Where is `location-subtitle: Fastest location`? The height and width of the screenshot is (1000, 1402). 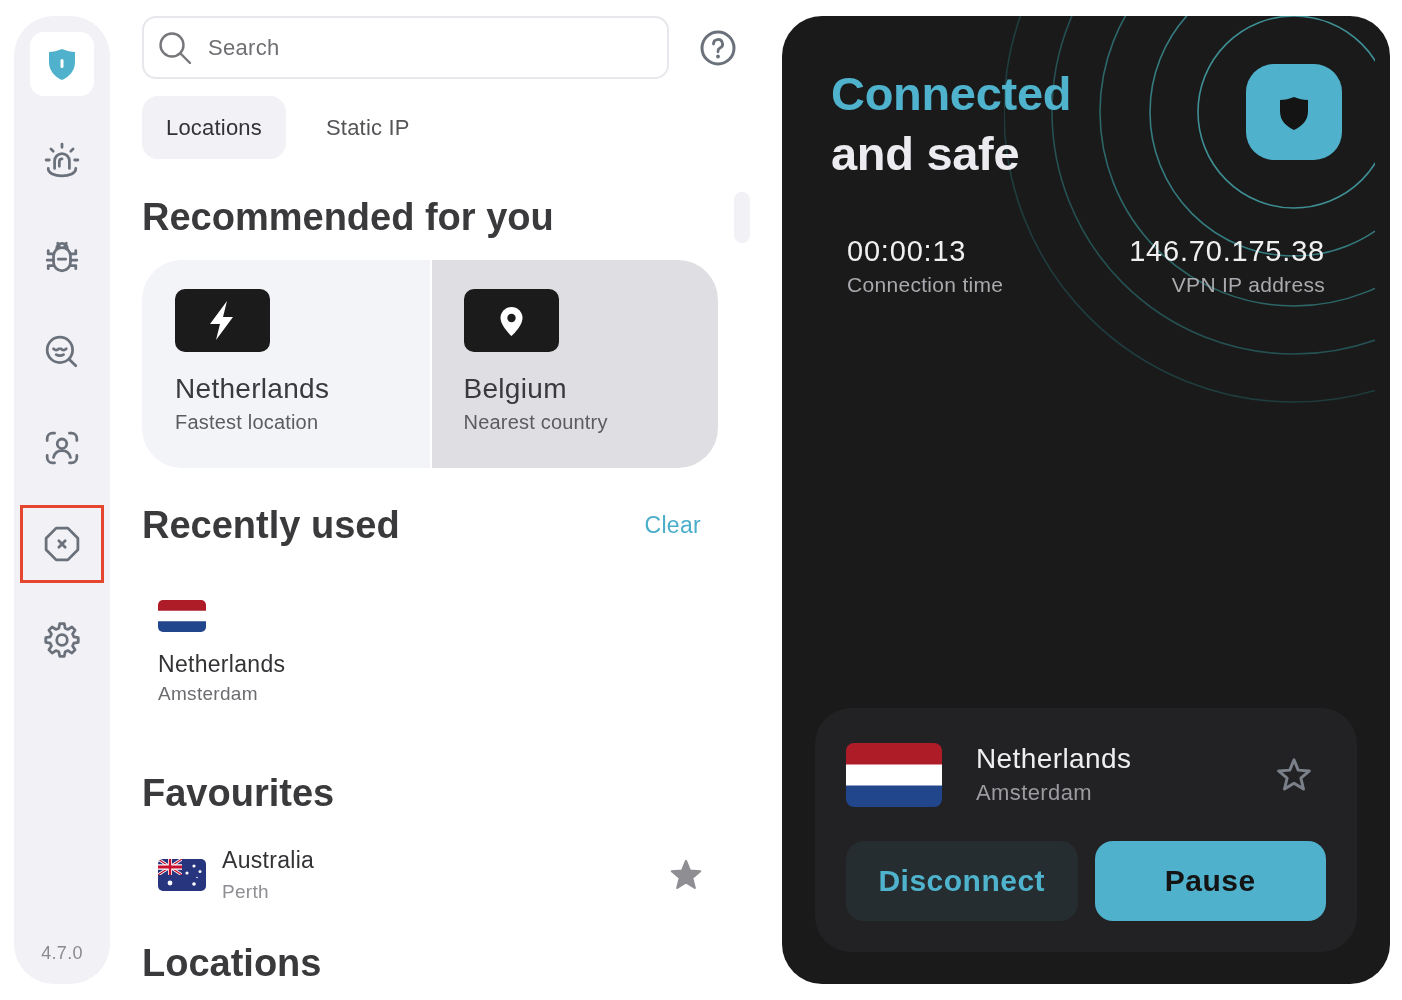 location-subtitle: Fastest location is located at coordinates (247, 422).